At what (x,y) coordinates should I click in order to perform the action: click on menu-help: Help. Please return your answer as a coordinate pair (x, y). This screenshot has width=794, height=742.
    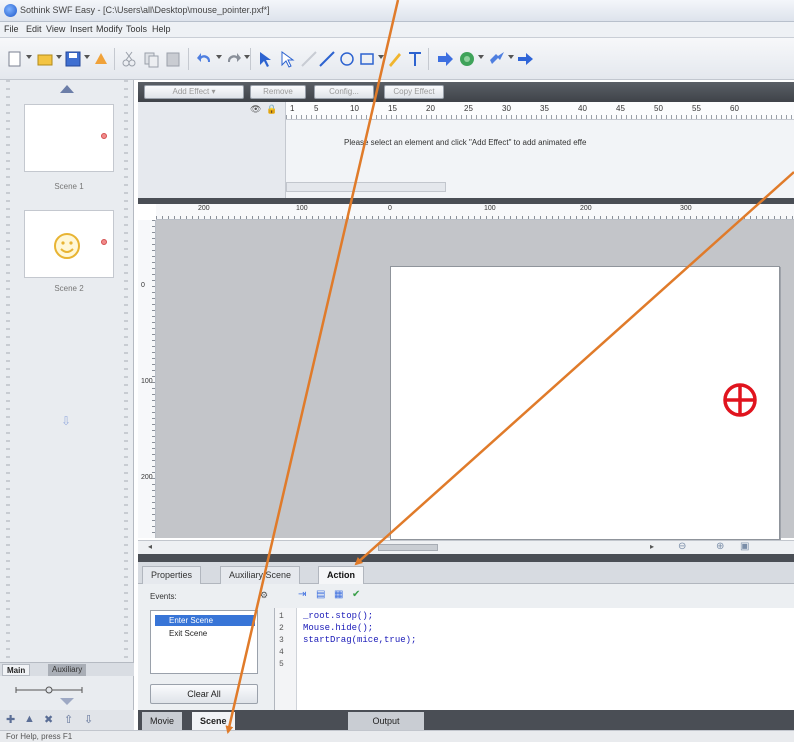
    Looking at the image, I should click on (161, 29).